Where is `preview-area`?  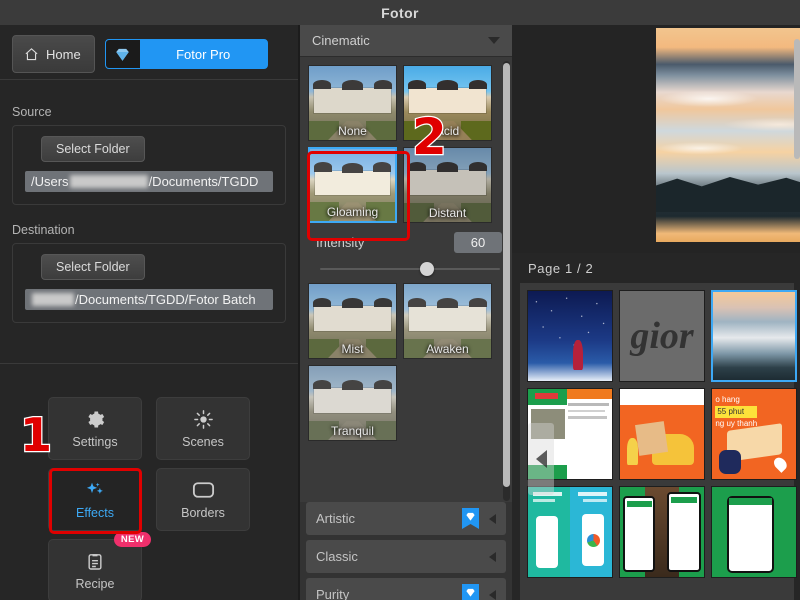 preview-area is located at coordinates (656, 139).